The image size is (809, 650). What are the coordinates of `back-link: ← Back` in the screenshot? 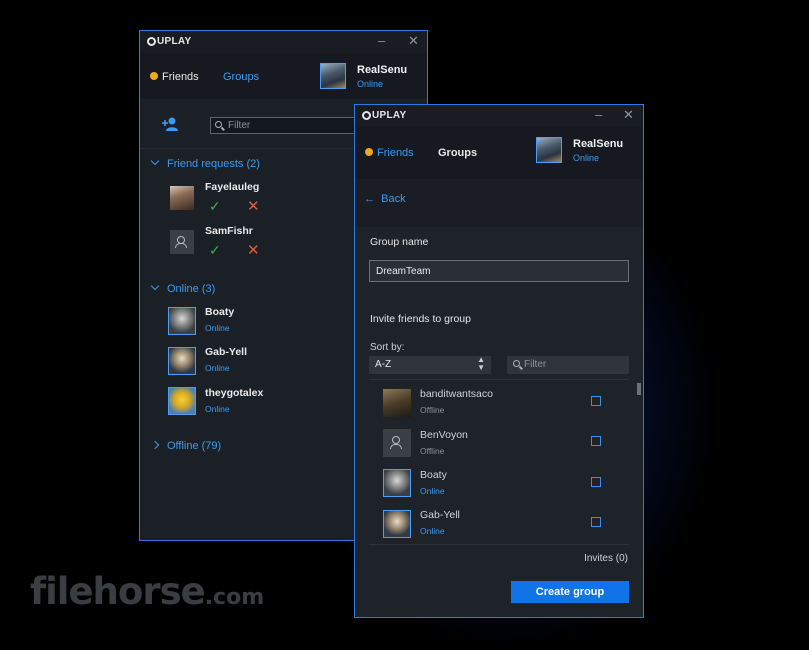 It's located at (385, 199).